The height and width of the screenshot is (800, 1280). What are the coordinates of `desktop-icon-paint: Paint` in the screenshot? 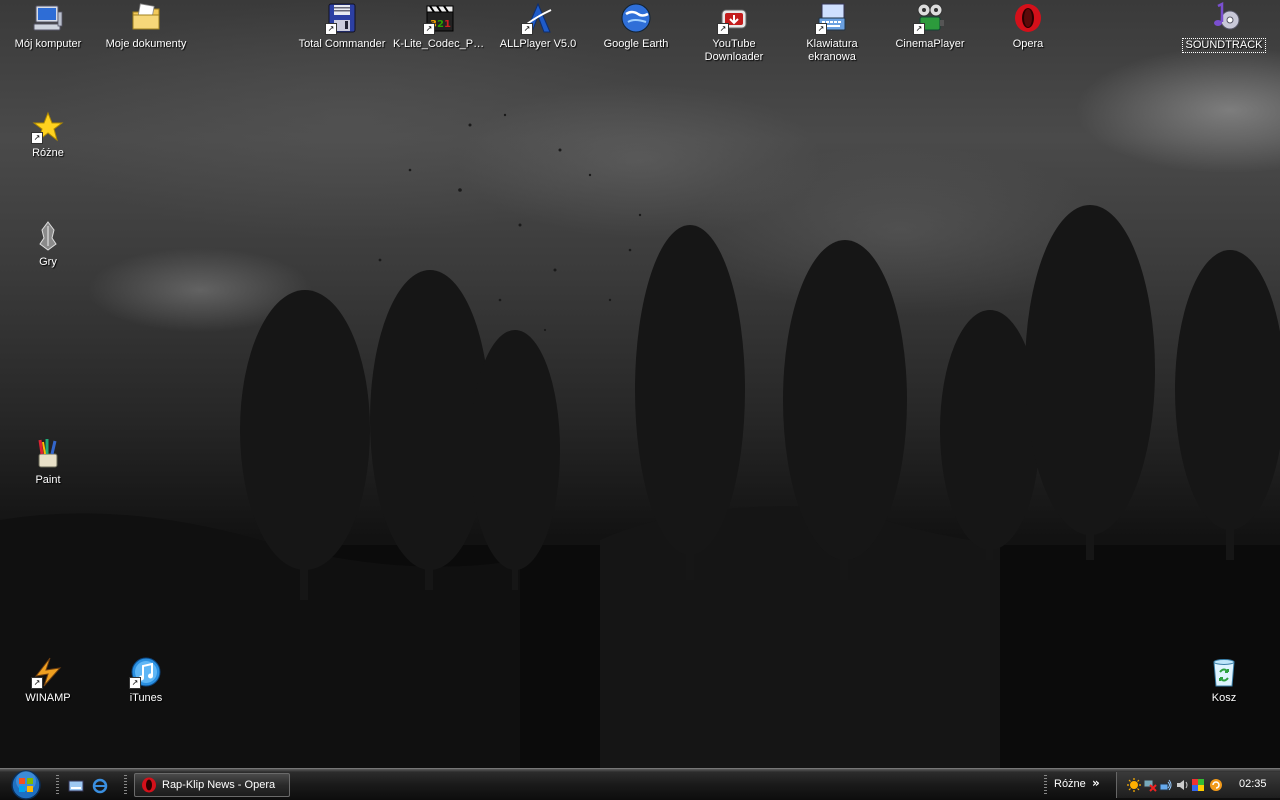 It's located at (48, 461).